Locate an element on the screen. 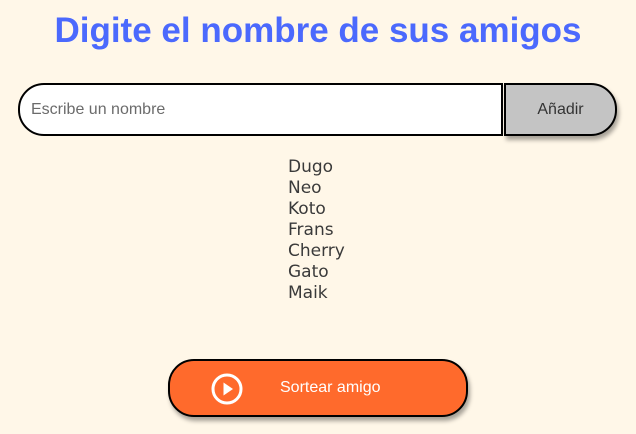 This screenshot has width=636, height=434. draw-friend-button: Sortear amigo is located at coordinates (318, 388).